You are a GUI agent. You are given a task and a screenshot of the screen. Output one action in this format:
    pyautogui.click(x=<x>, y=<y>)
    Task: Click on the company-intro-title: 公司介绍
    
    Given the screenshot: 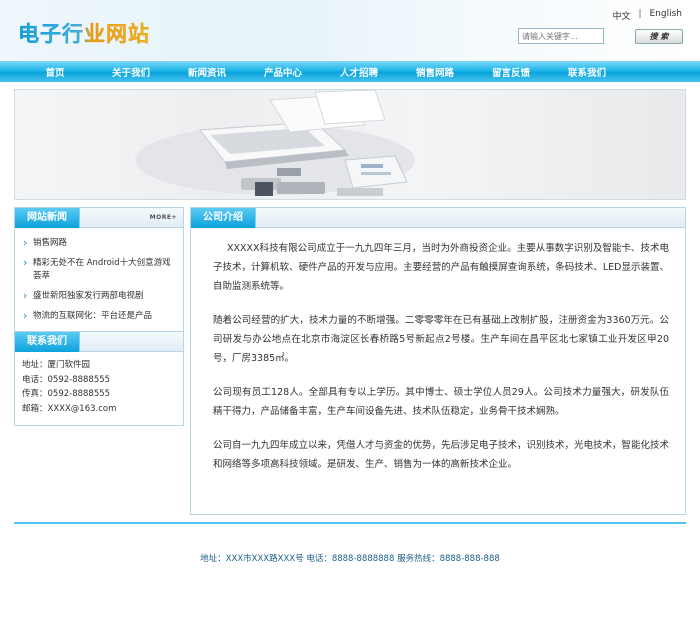 What is the action you would take?
    pyautogui.click(x=223, y=218)
    